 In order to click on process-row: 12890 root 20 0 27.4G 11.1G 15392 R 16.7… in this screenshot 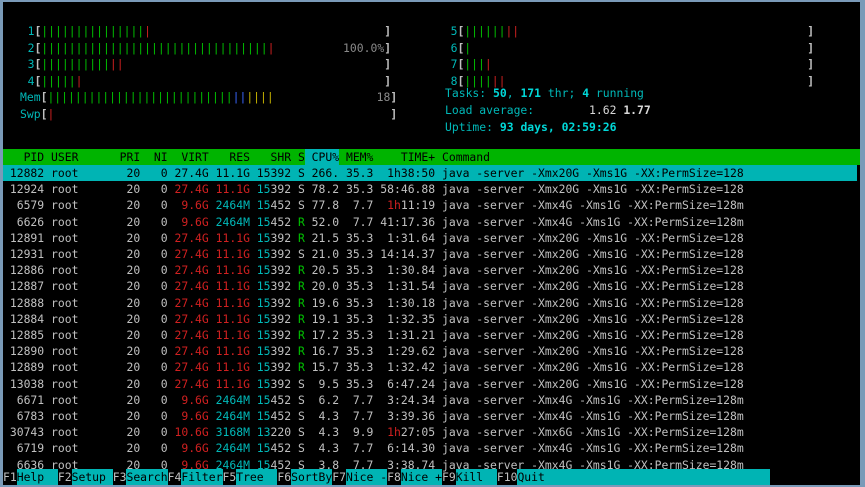, I will do `click(431, 351)`.